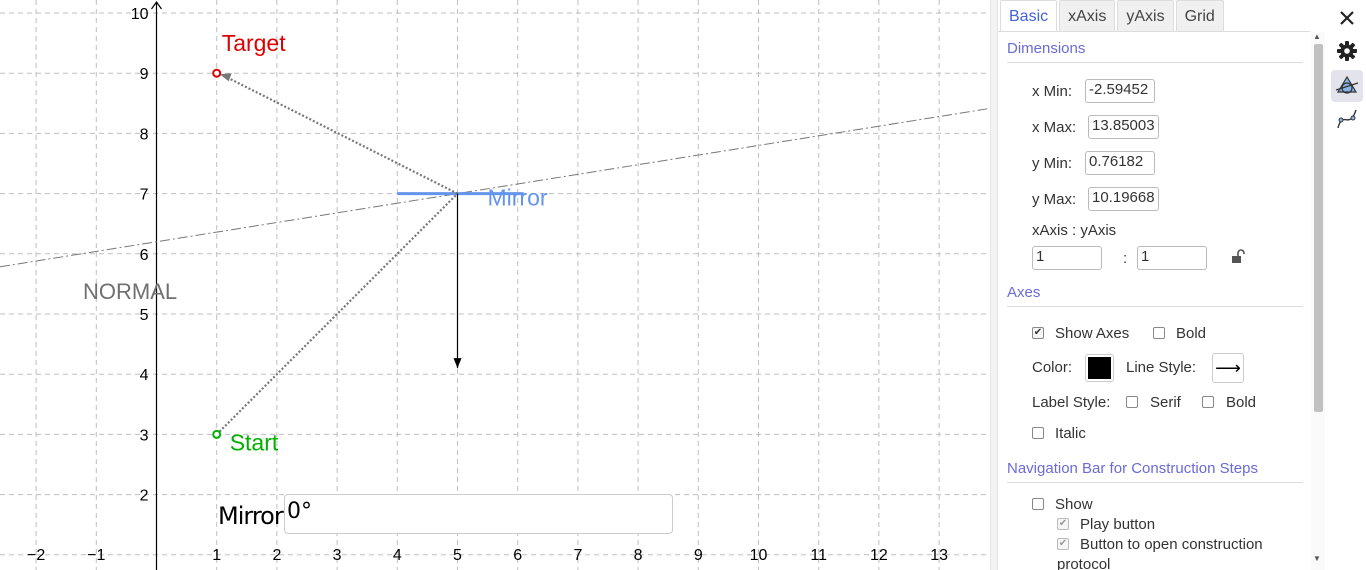 This screenshot has width=1366, height=570. I want to click on mirror-input-label: Mirror, so click(251, 516).